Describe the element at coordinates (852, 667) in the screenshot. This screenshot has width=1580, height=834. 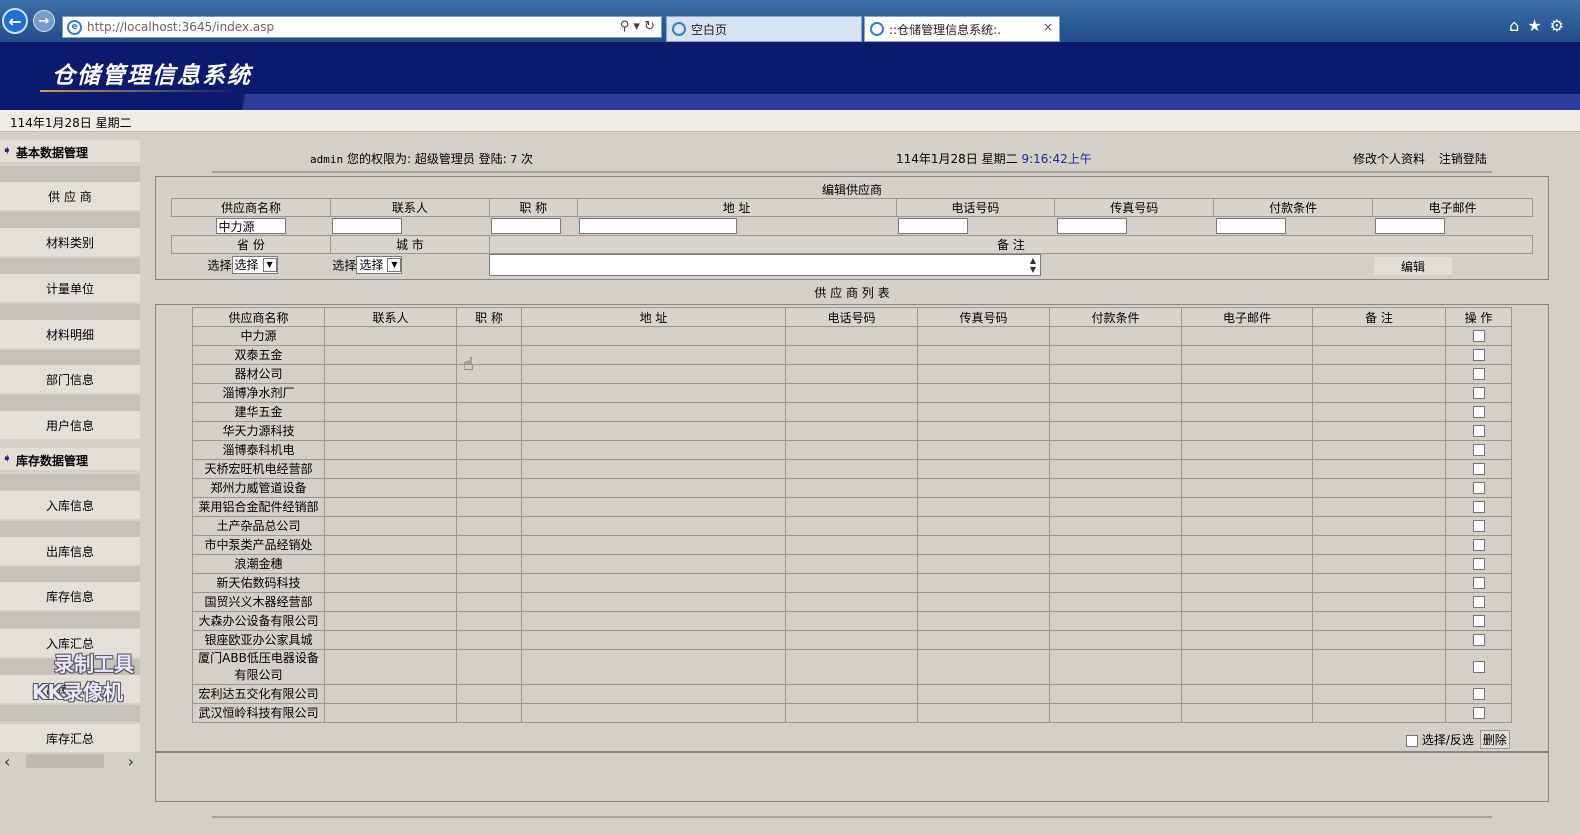
I see `table-row: 厦门ABB低压电器设备有限公司` at that location.